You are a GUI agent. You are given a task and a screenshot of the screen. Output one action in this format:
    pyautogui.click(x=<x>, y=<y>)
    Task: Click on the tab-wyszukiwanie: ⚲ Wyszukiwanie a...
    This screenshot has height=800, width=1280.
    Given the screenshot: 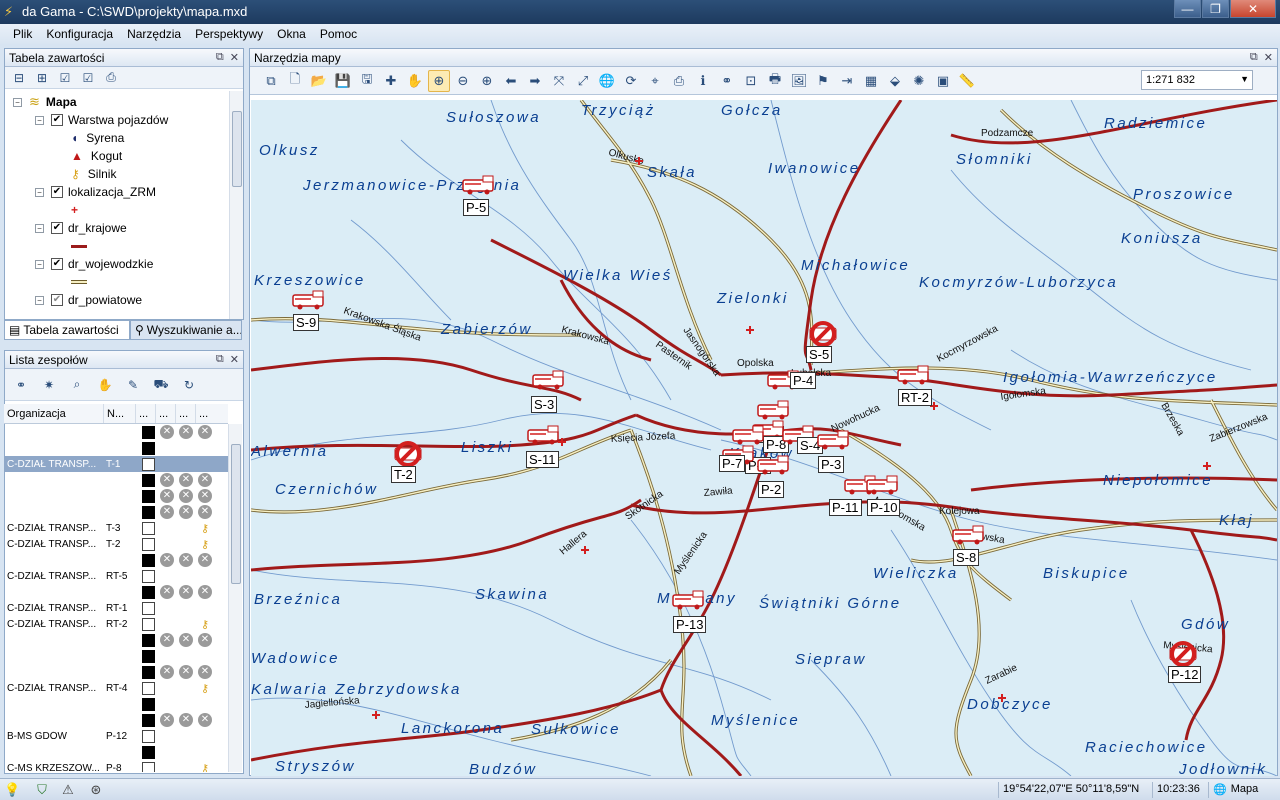 What is the action you would take?
    pyautogui.click(x=186, y=330)
    